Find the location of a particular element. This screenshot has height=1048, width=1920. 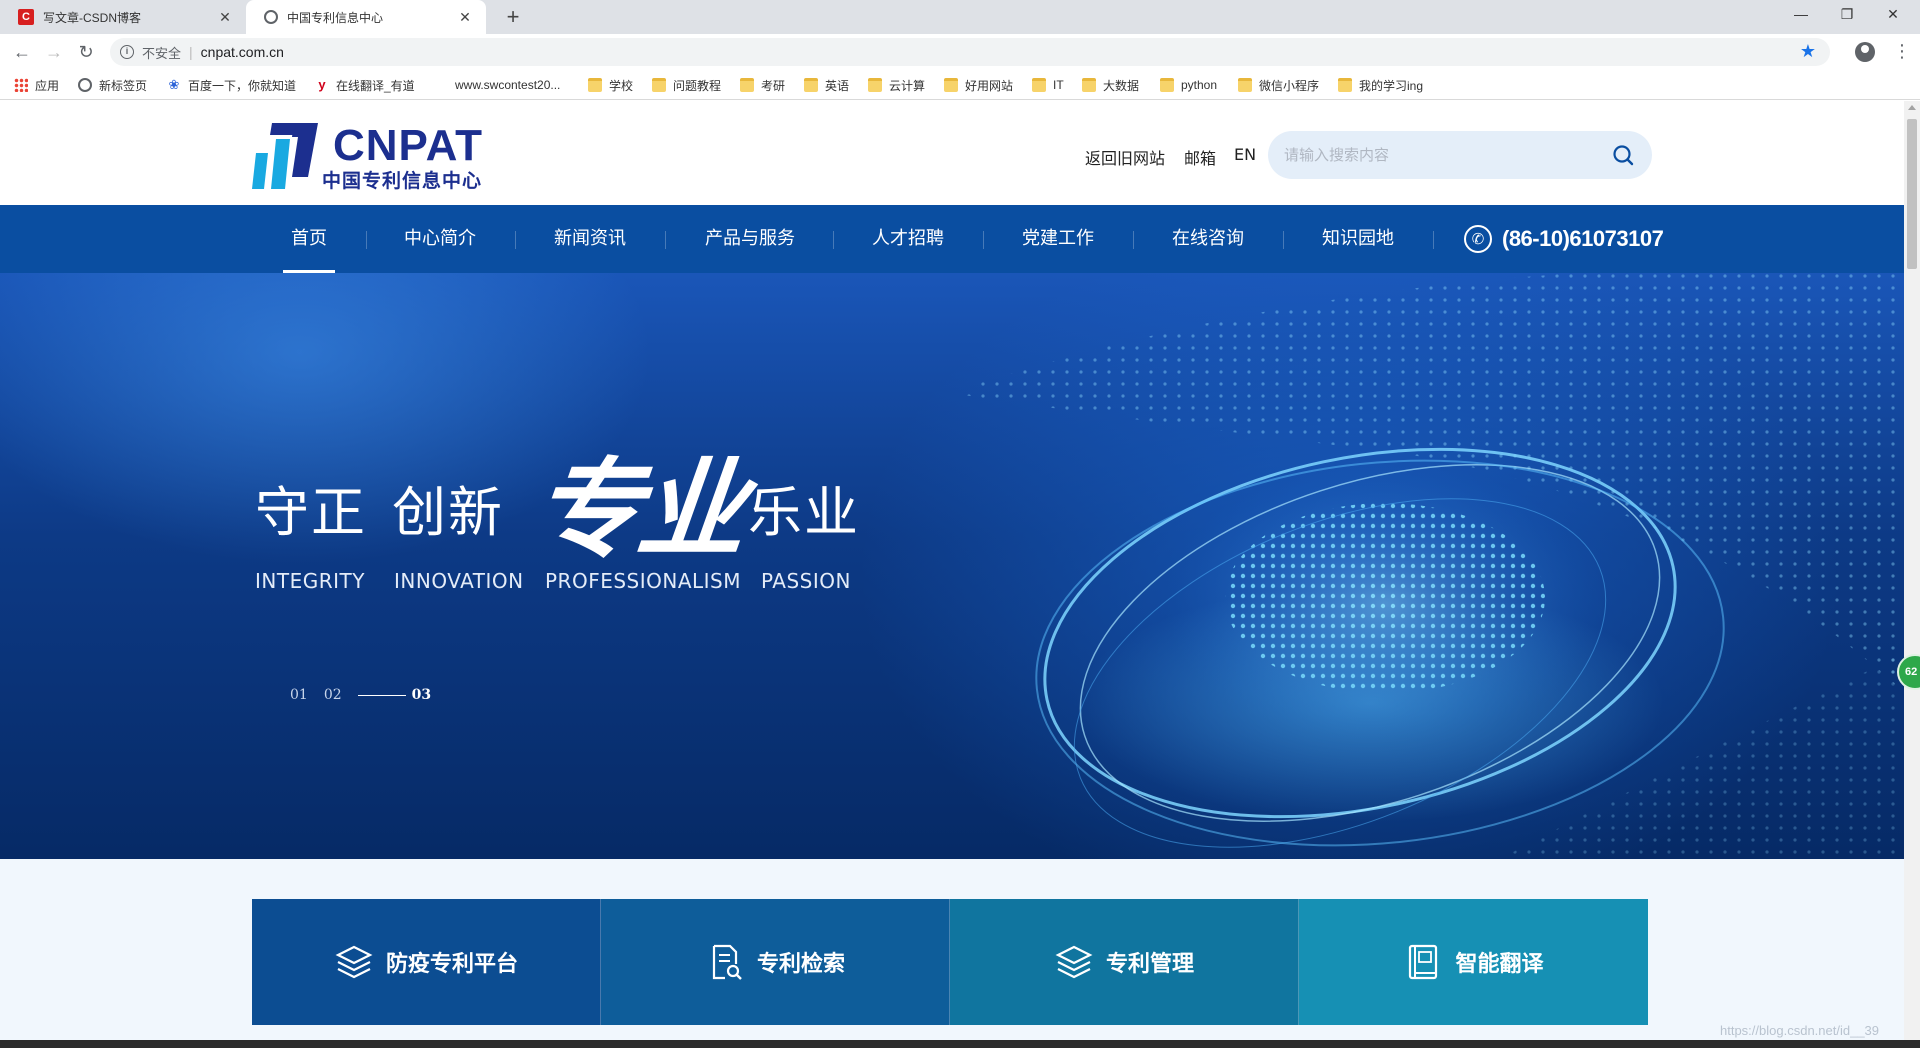

quick-link-smart-translation: 智能翻译 is located at coordinates (1473, 962).